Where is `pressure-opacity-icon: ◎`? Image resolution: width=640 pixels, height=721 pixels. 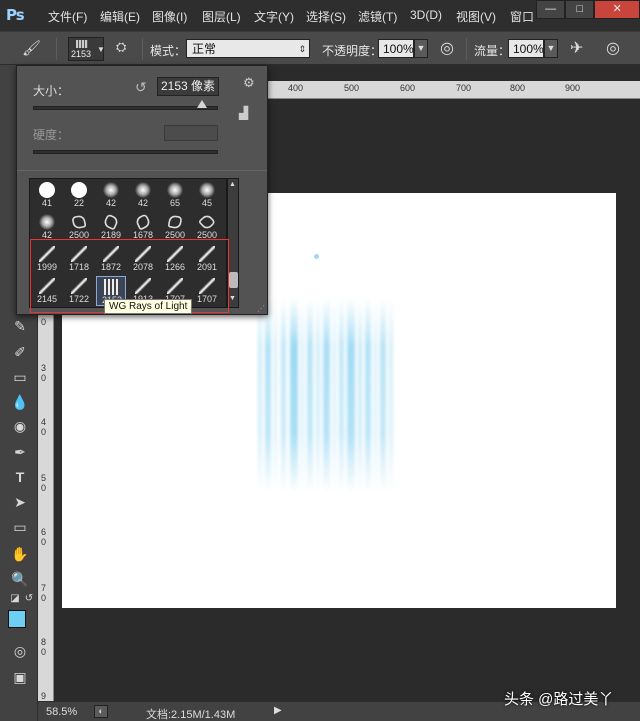 pressure-opacity-icon: ◎ is located at coordinates (447, 48).